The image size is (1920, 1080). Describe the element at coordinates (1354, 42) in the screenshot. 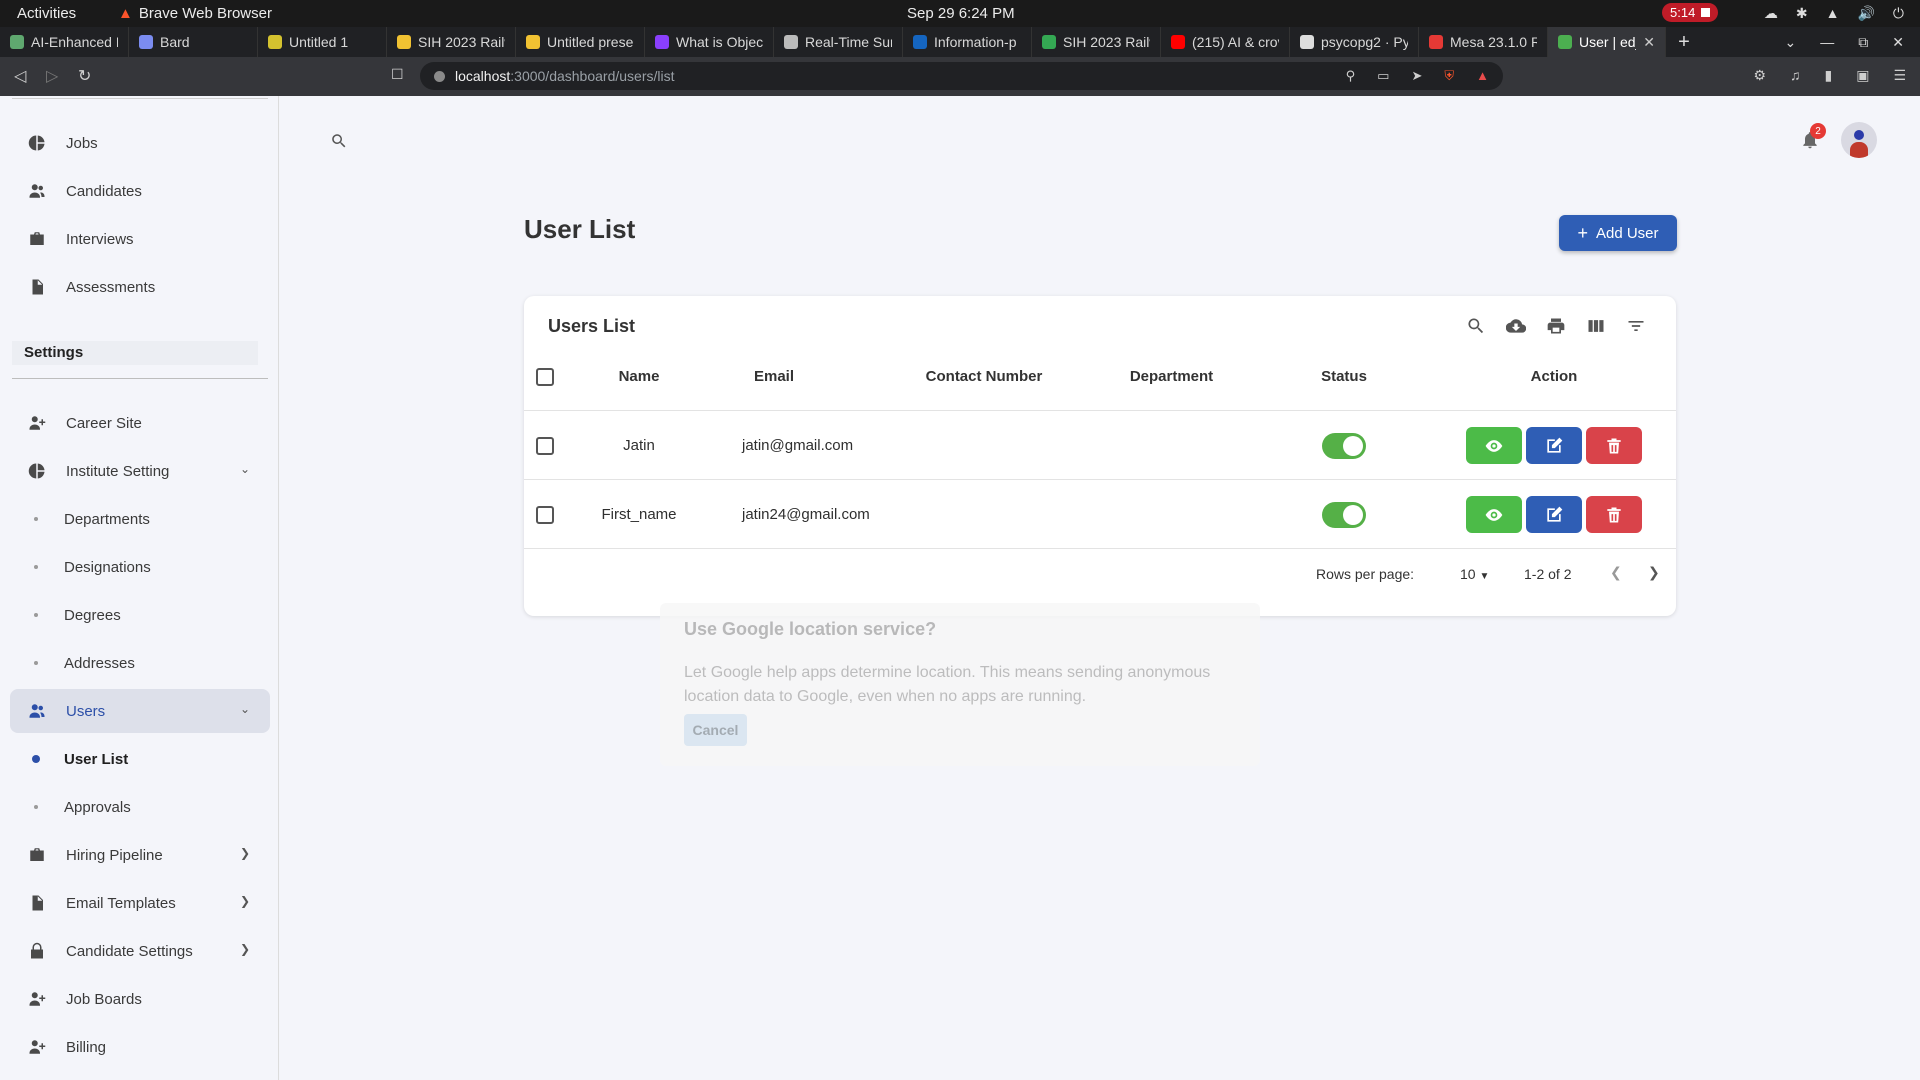

I see `browser-tab: psycopg2 · Py` at that location.